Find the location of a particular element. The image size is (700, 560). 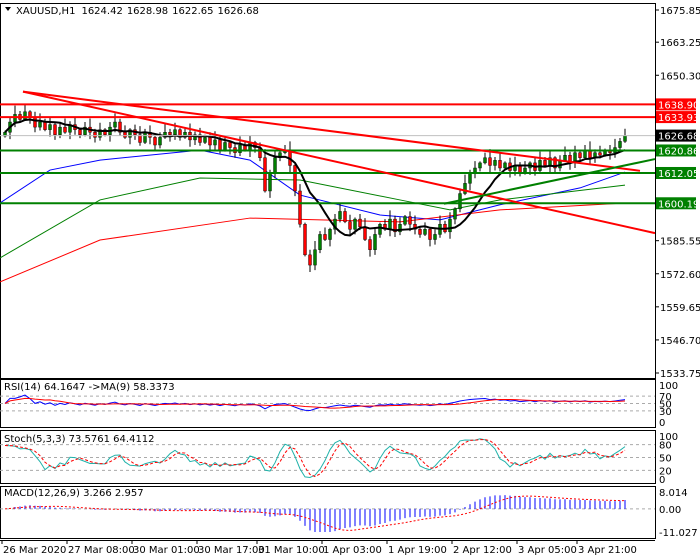

stoch-signal-line is located at coordinates (315, 458).